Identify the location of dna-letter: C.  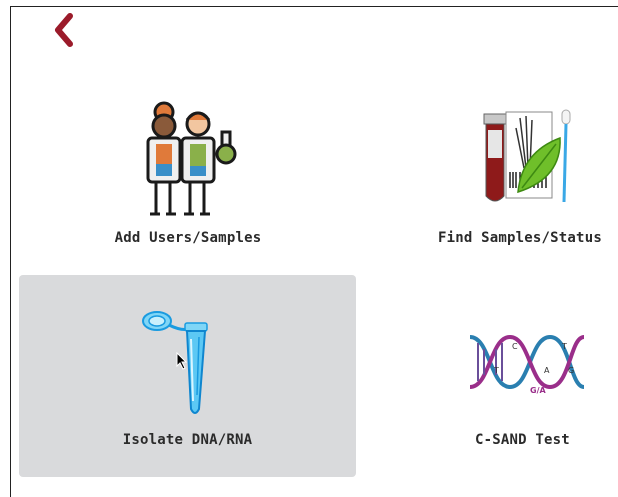
(515, 346).